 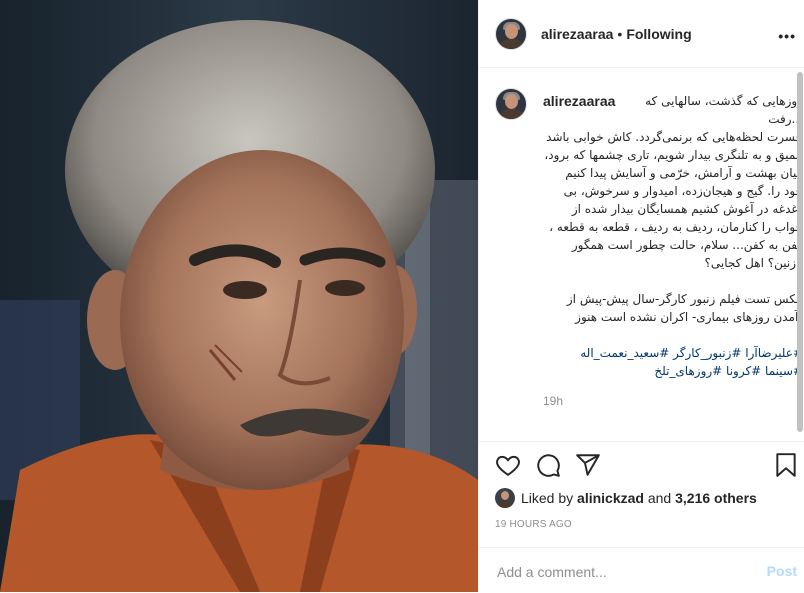 I want to click on caption-time: 19h, so click(x=553, y=401).